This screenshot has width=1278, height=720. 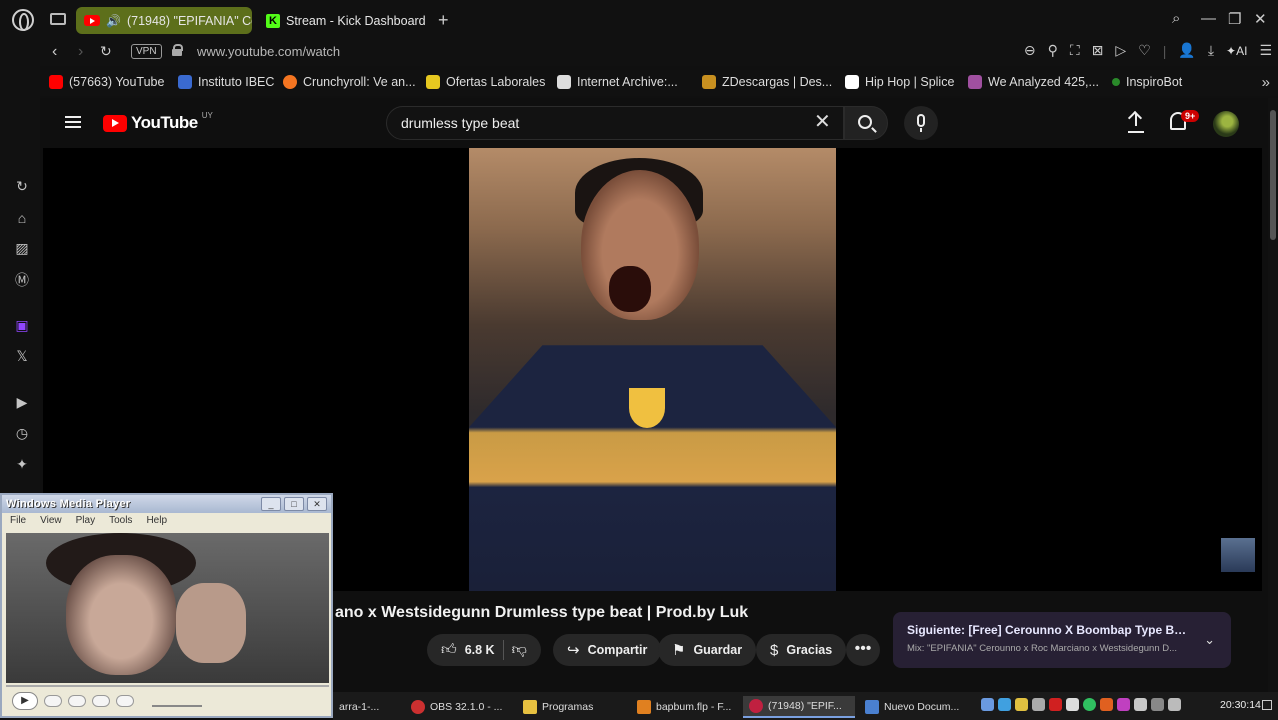 I want to click on wmp-stop-icon, so click(x=53, y=701).